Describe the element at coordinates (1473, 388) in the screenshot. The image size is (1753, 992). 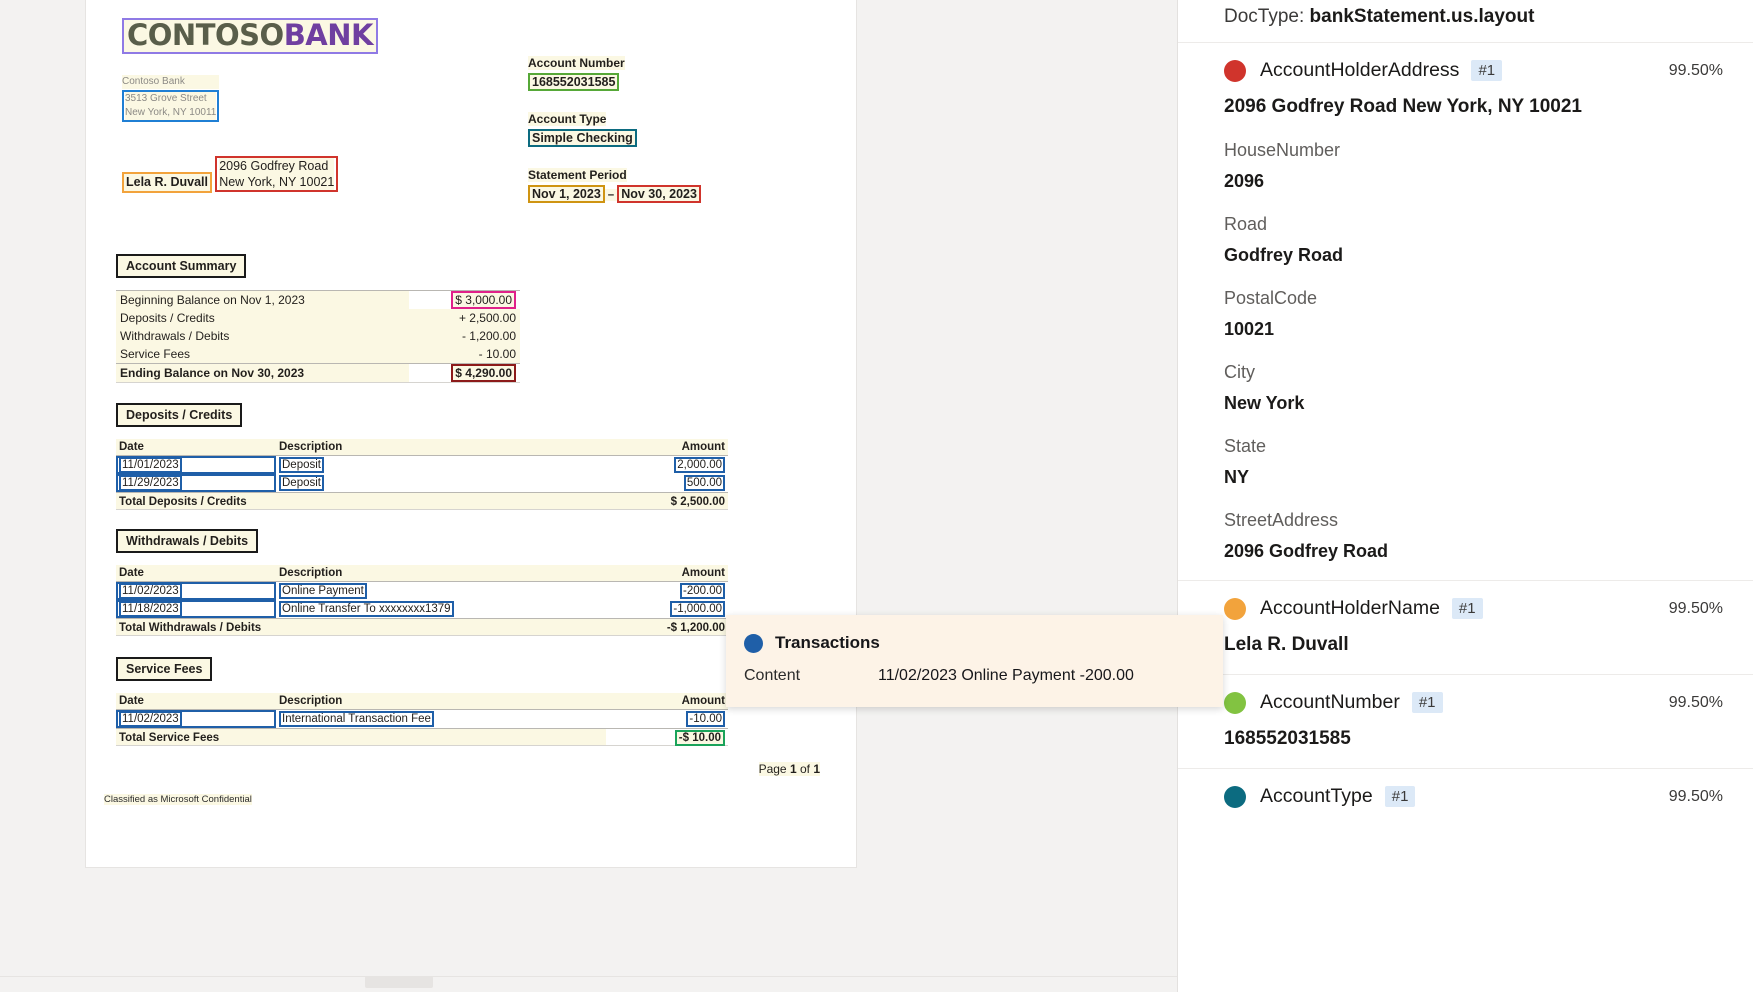
I see `subfield-city: City New York` at that location.